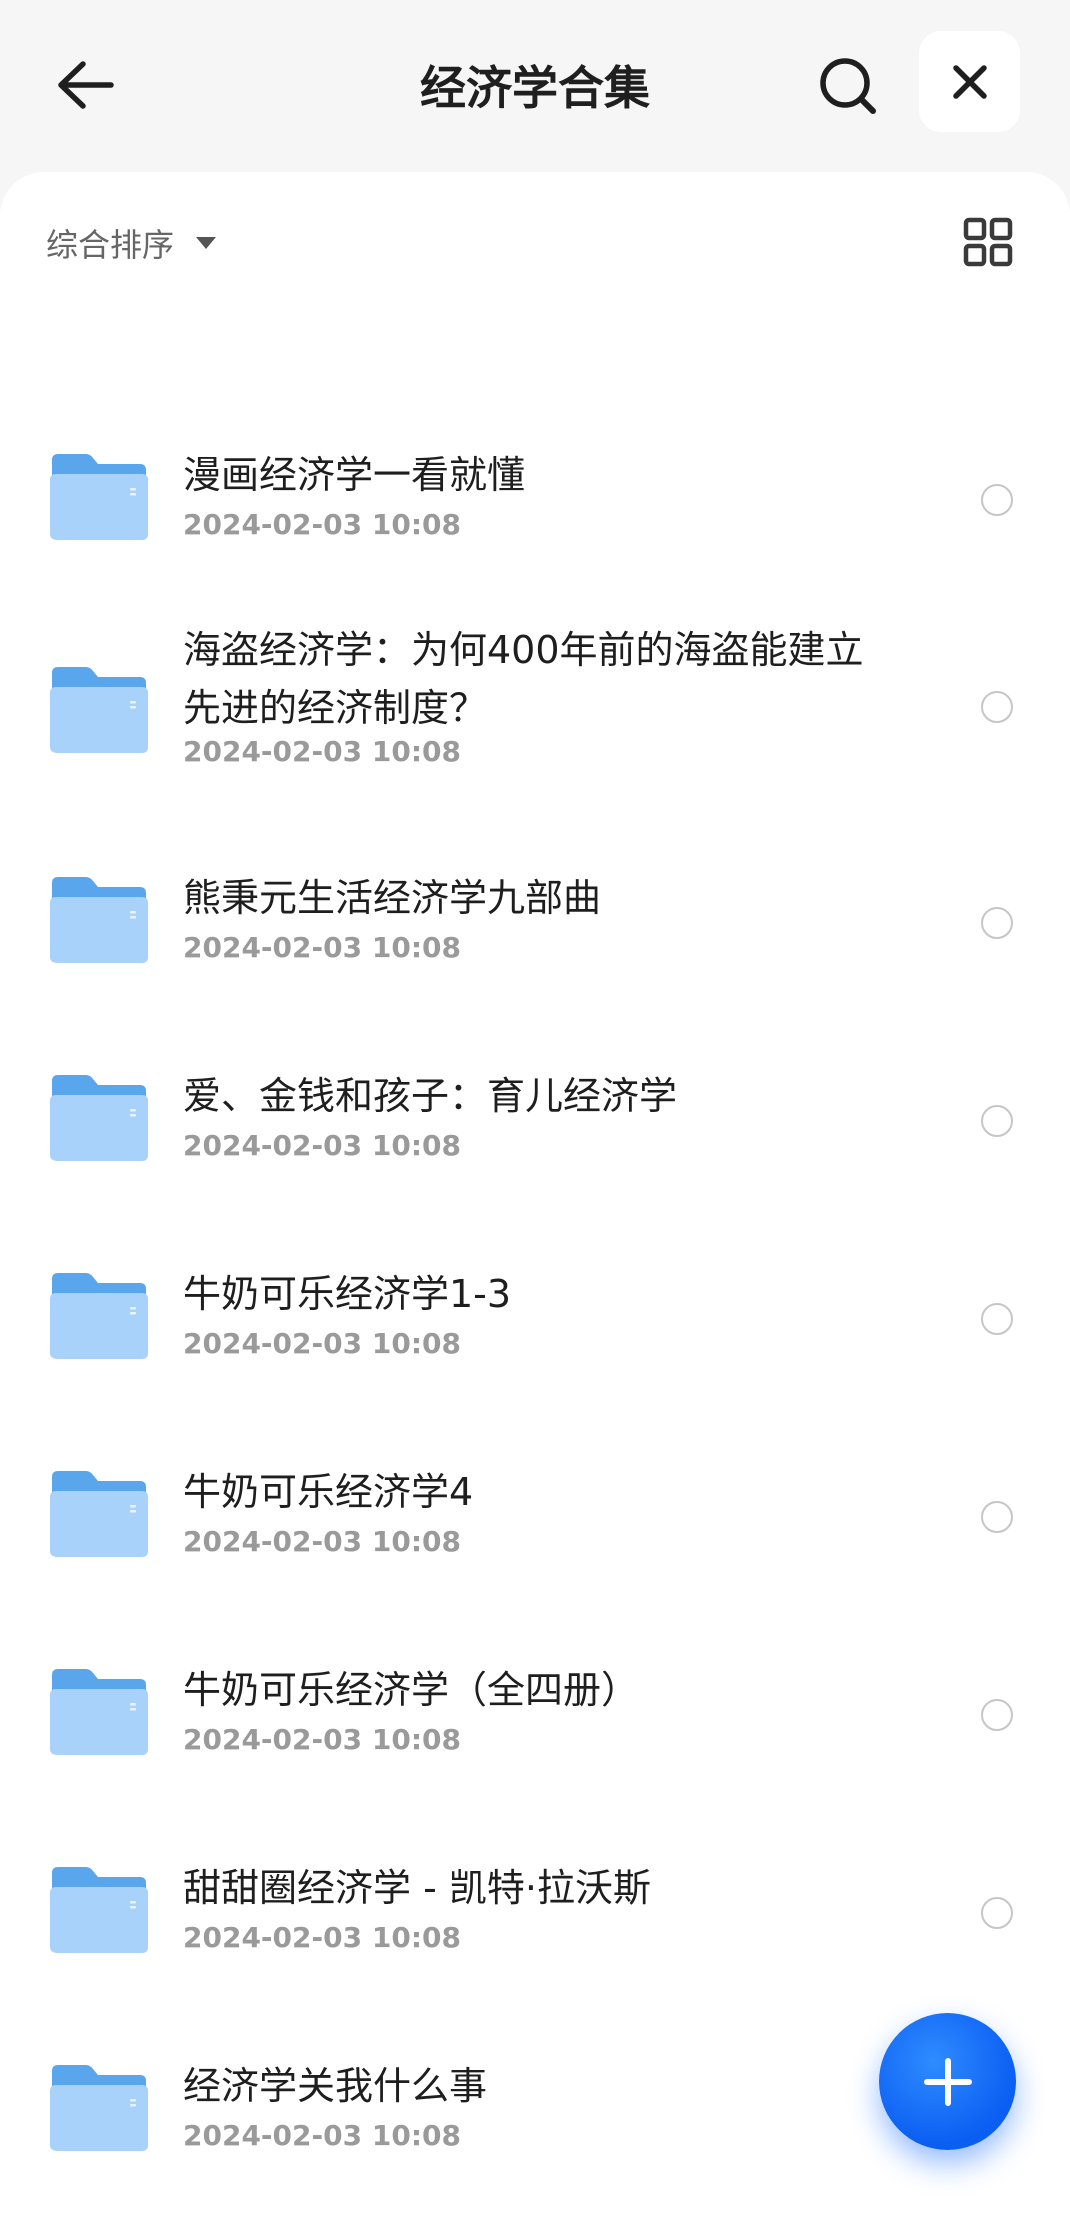 This screenshot has height=2232, width=1070. What do you see at coordinates (535, 88) in the screenshot?
I see `page-title: 经济学合集` at bounding box center [535, 88].